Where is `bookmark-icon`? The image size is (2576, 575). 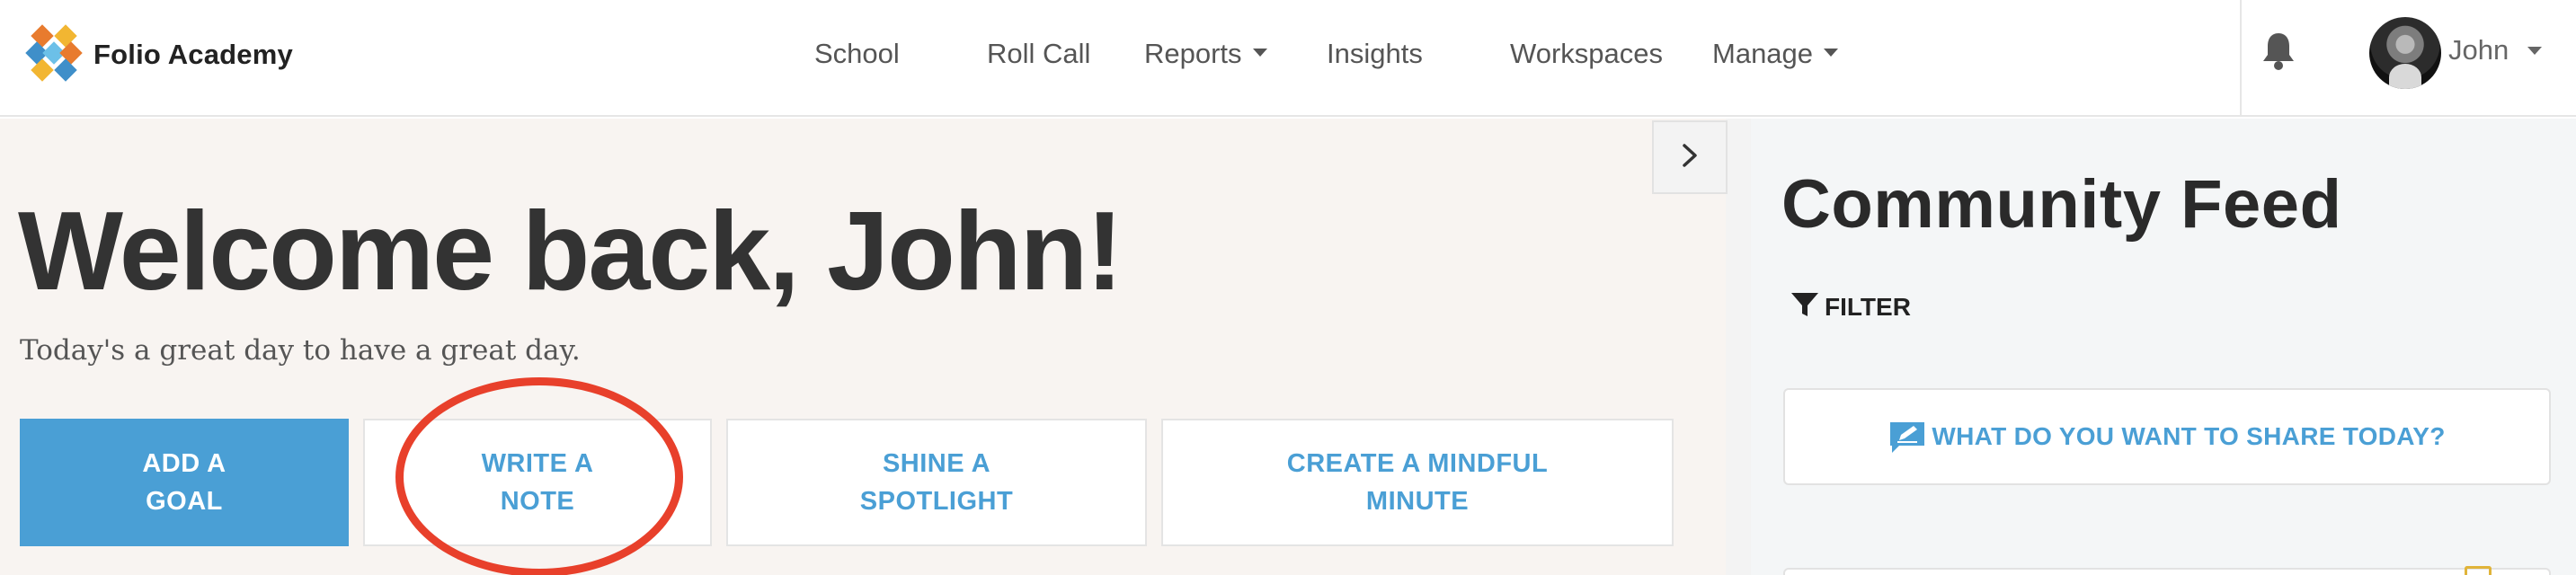 bookmark-icon is located at coordinates (2478, 570).